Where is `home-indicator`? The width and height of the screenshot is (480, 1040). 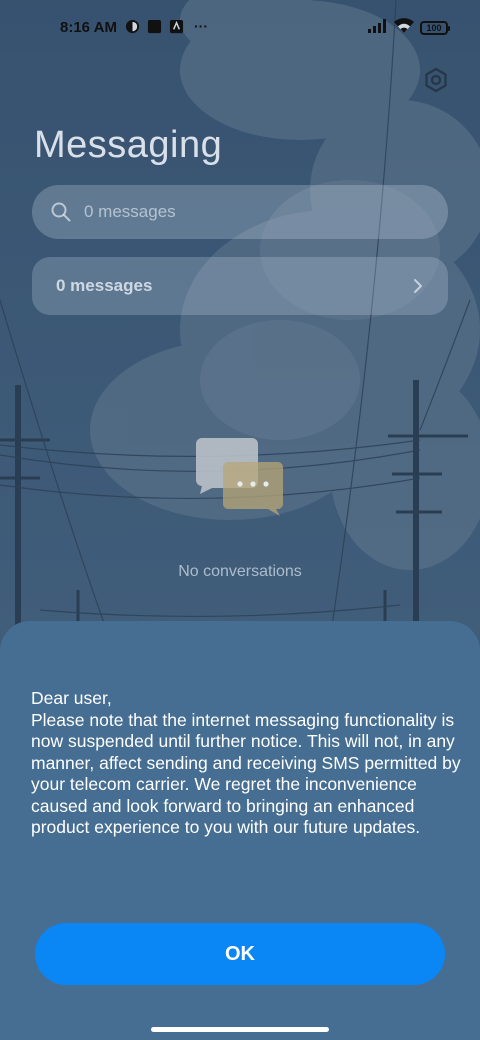 home-indicator is located at coordinates (240, 1029).